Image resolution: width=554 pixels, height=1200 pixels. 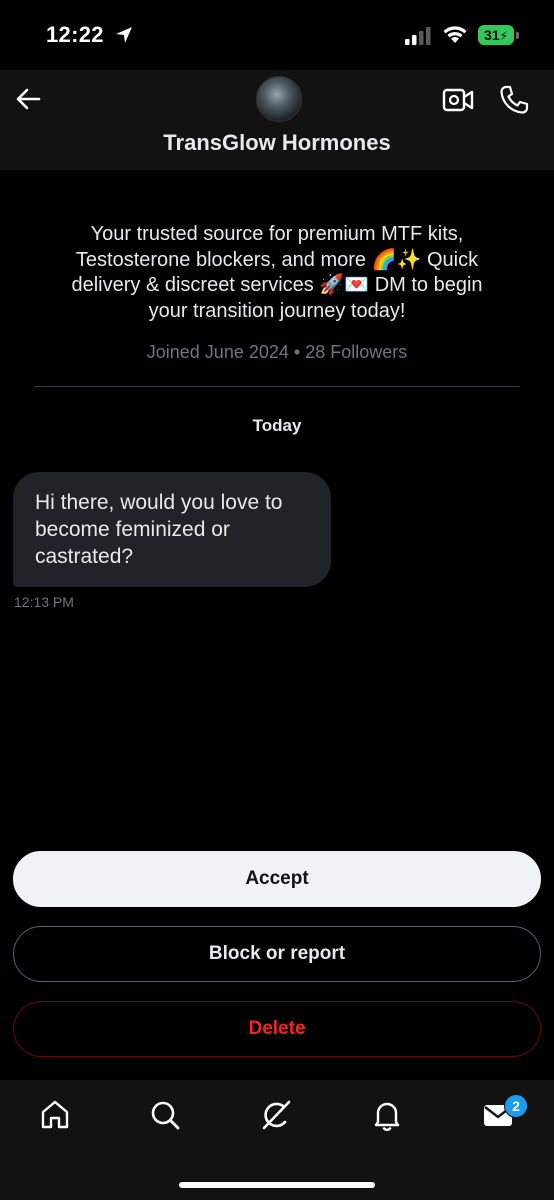 What do you see at coordinates (132, 529) in the screenshot?
I see `message-text-line: become feminized or` at bounding box center [132, 529].